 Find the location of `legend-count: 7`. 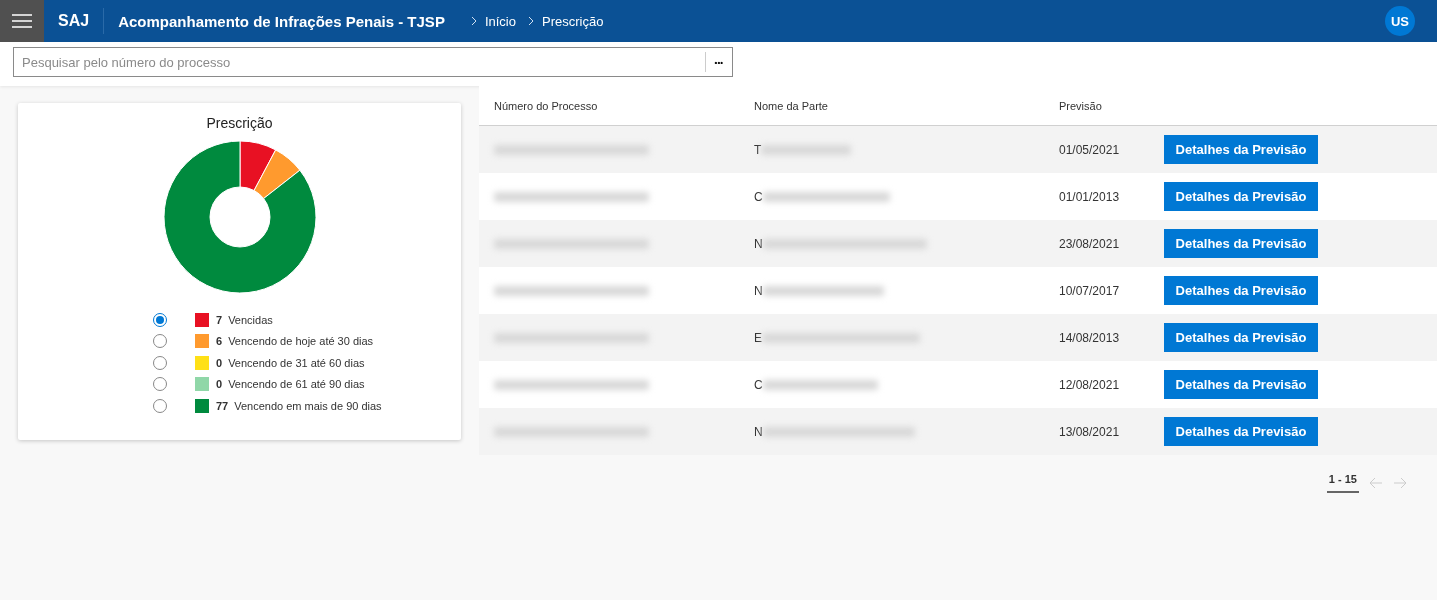

legend-count: 7 is located at coordinates (219, 319).